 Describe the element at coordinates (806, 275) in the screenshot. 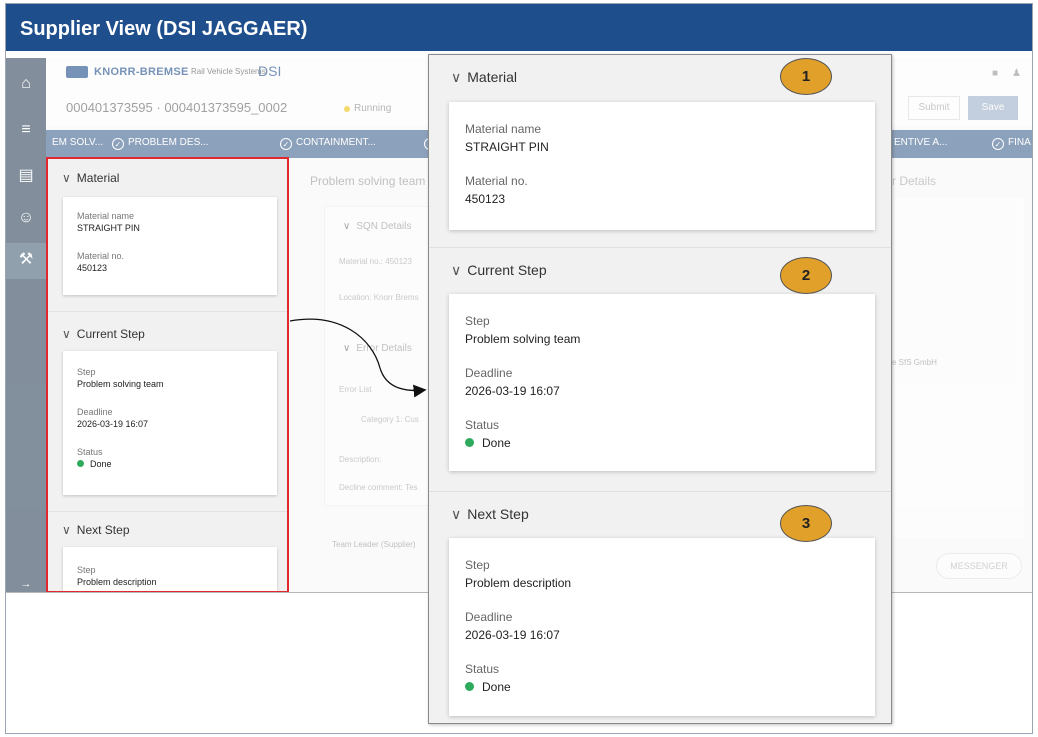

I see `callout-badge-2: 2` at that location.